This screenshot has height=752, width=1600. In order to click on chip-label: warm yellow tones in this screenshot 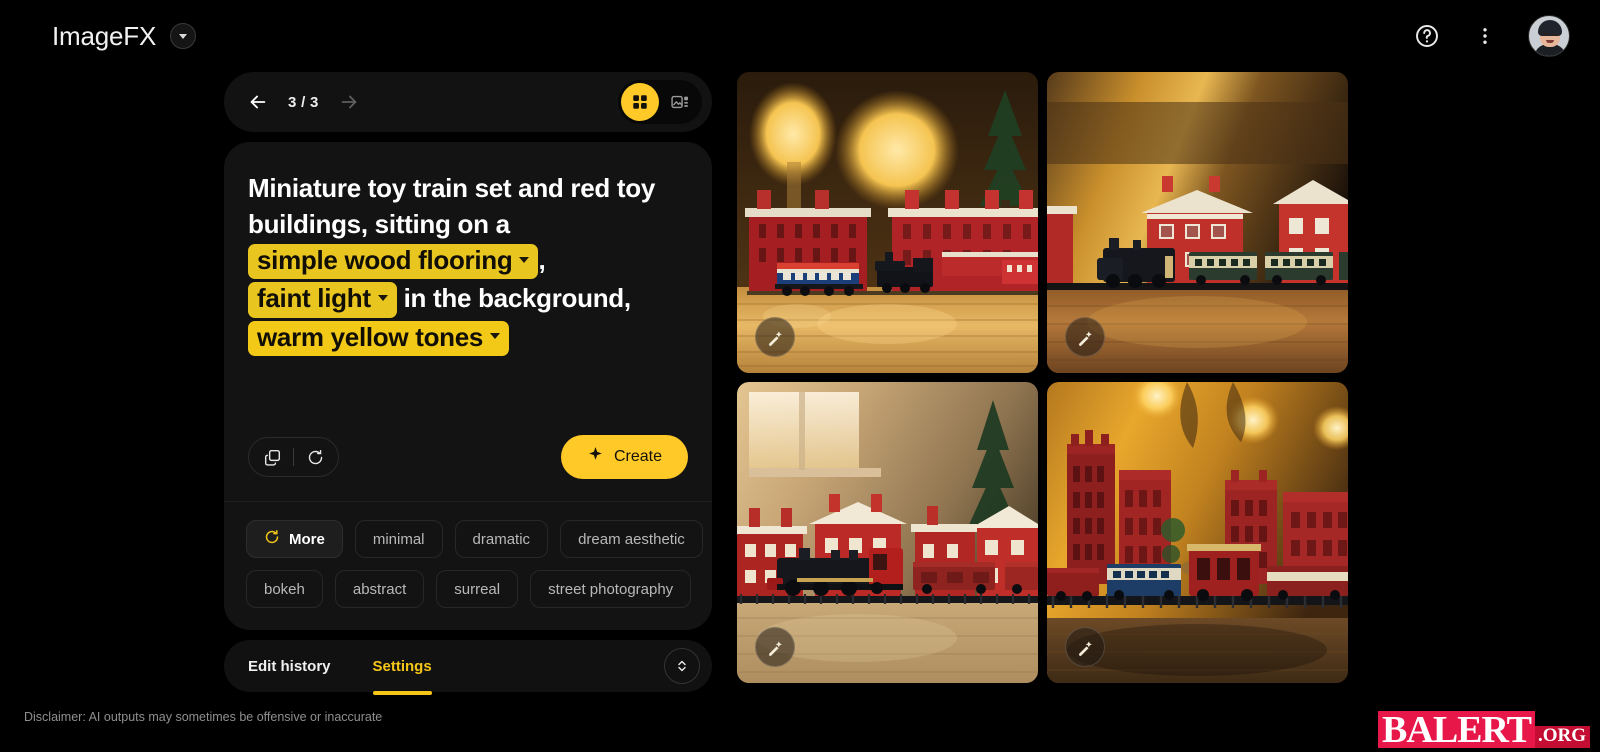, I will do `click(370, 336)`.